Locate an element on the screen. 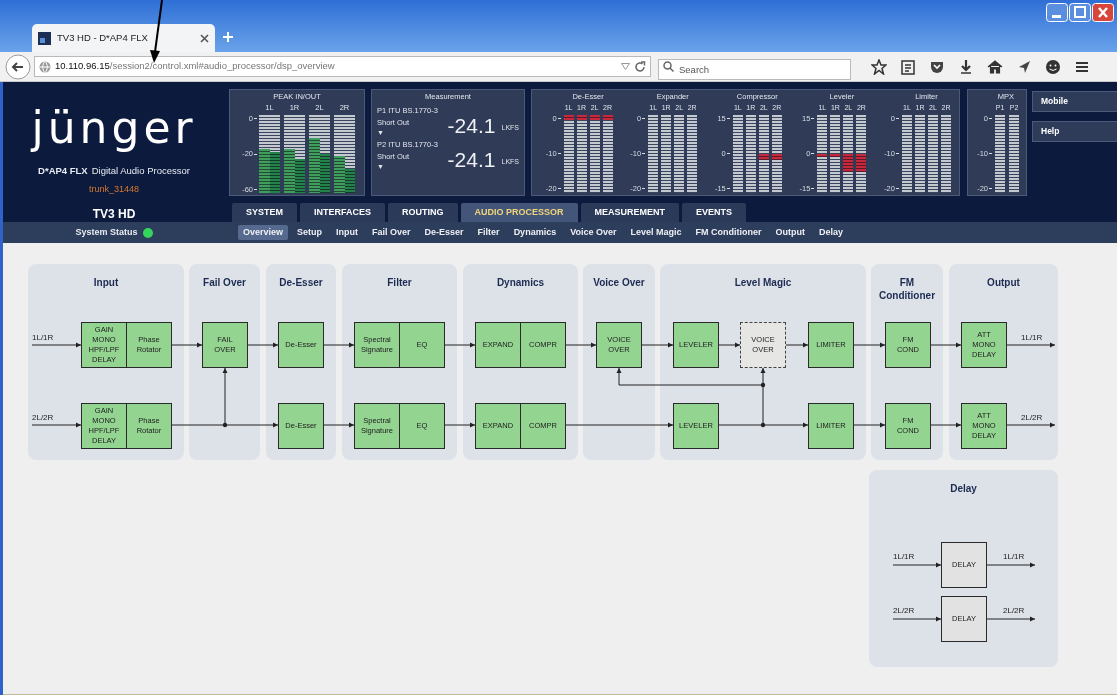 The width and height of the screenshot is (1117, 695). search-icon is located at coordinates (668, 66).